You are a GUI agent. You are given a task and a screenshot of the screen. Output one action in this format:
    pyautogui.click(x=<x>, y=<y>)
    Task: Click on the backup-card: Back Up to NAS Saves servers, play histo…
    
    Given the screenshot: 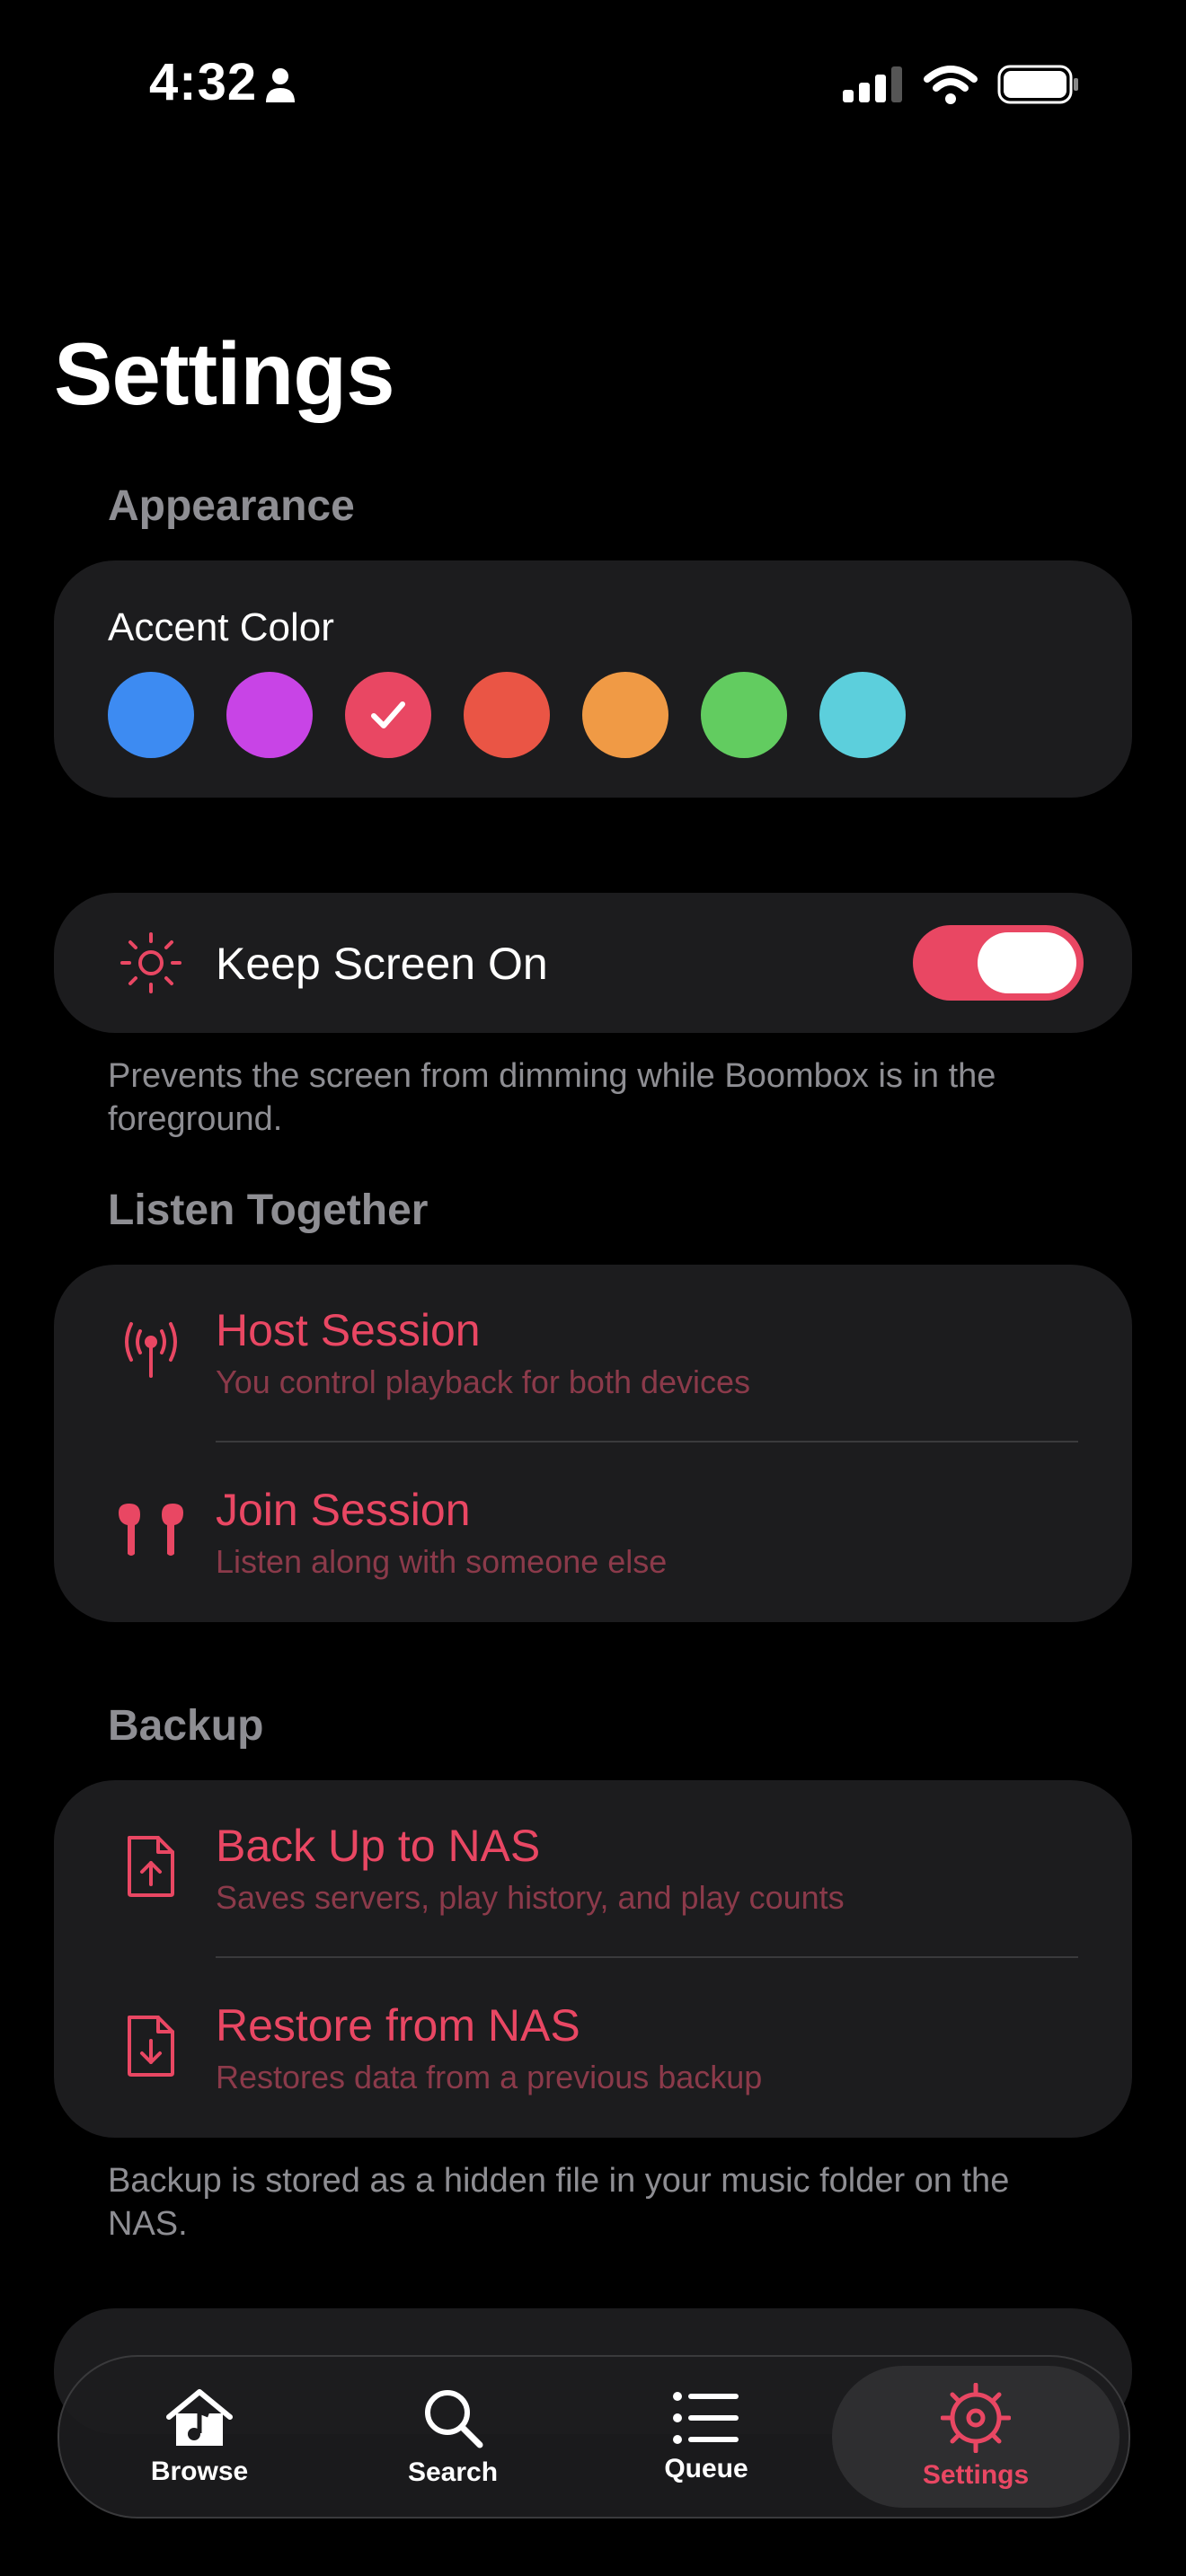 What is the action you would take?
    pyautogui.click(x=593, y=1959)
    